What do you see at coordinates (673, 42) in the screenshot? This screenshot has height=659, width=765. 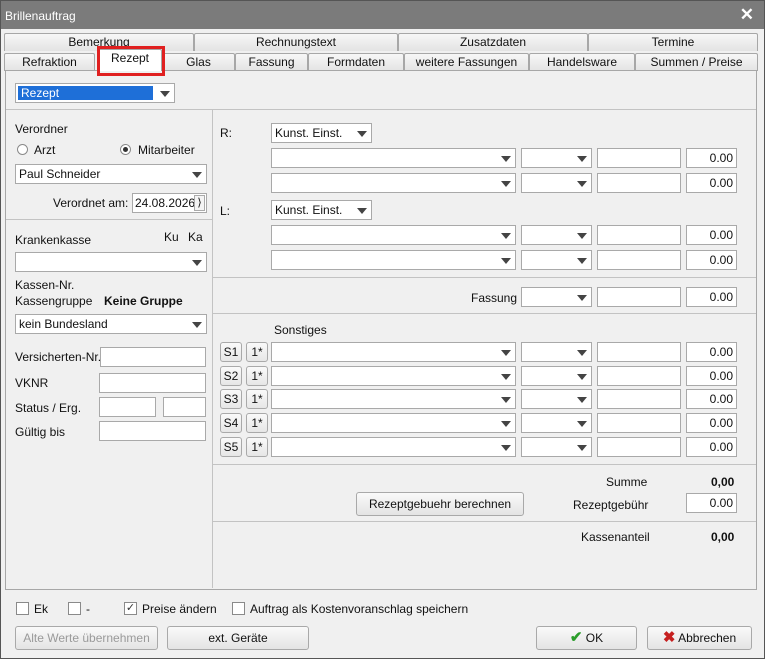 I see `tab-termine: Termine` at bounding box center [673, 42].